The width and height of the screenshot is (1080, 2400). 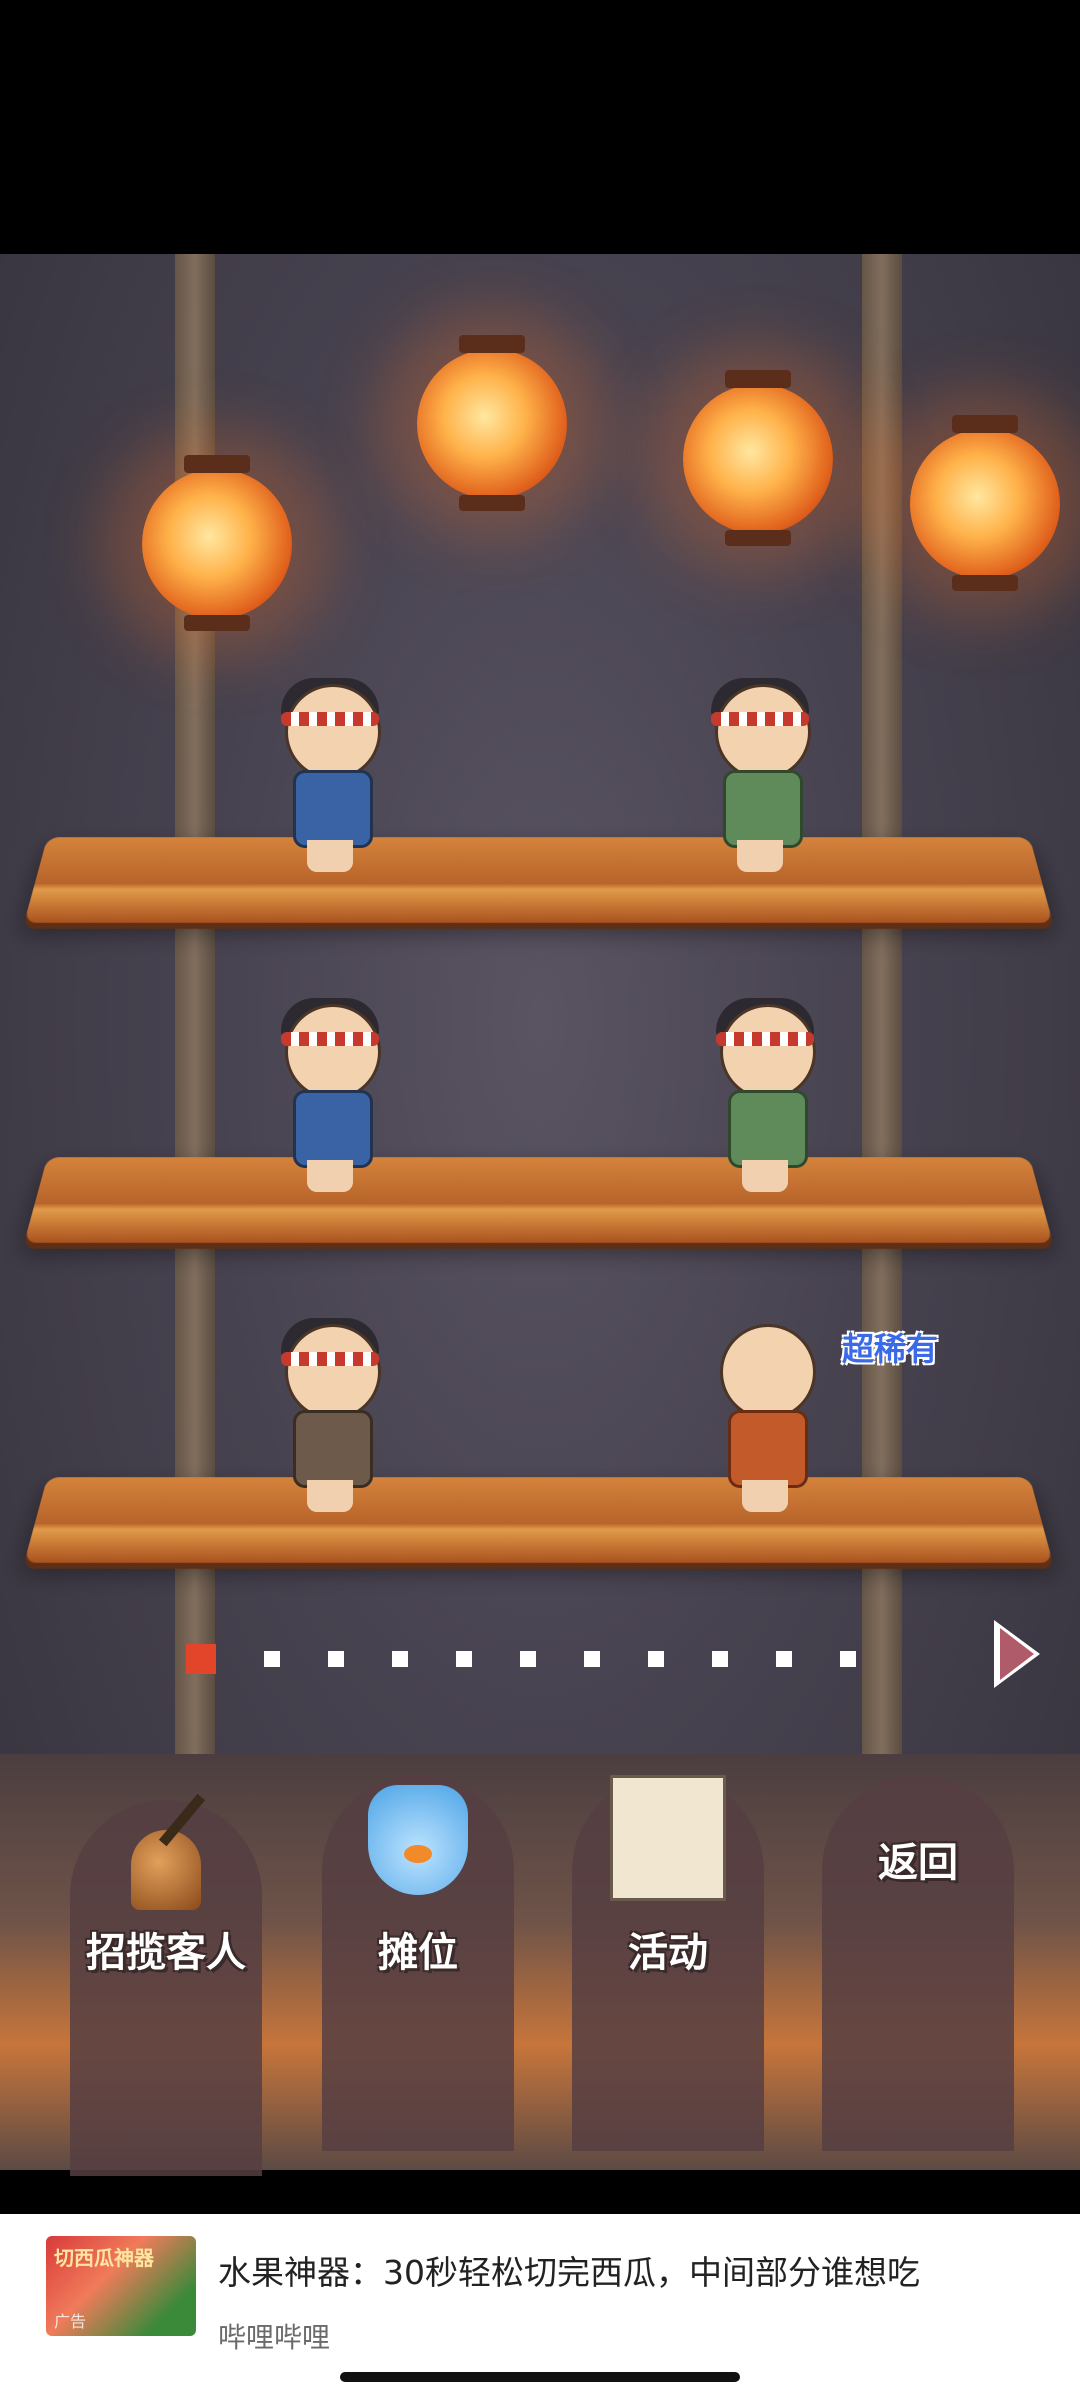 I want to click on customer-character-shaved-ice, so click(x=330, y=1419).